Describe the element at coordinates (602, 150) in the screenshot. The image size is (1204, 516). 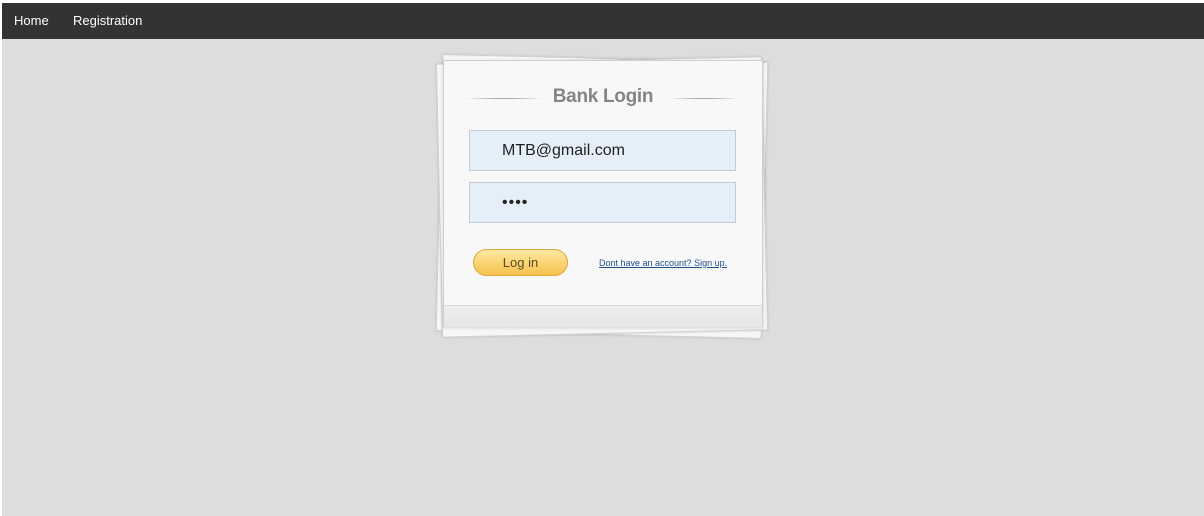
I see `email-field` at that location.